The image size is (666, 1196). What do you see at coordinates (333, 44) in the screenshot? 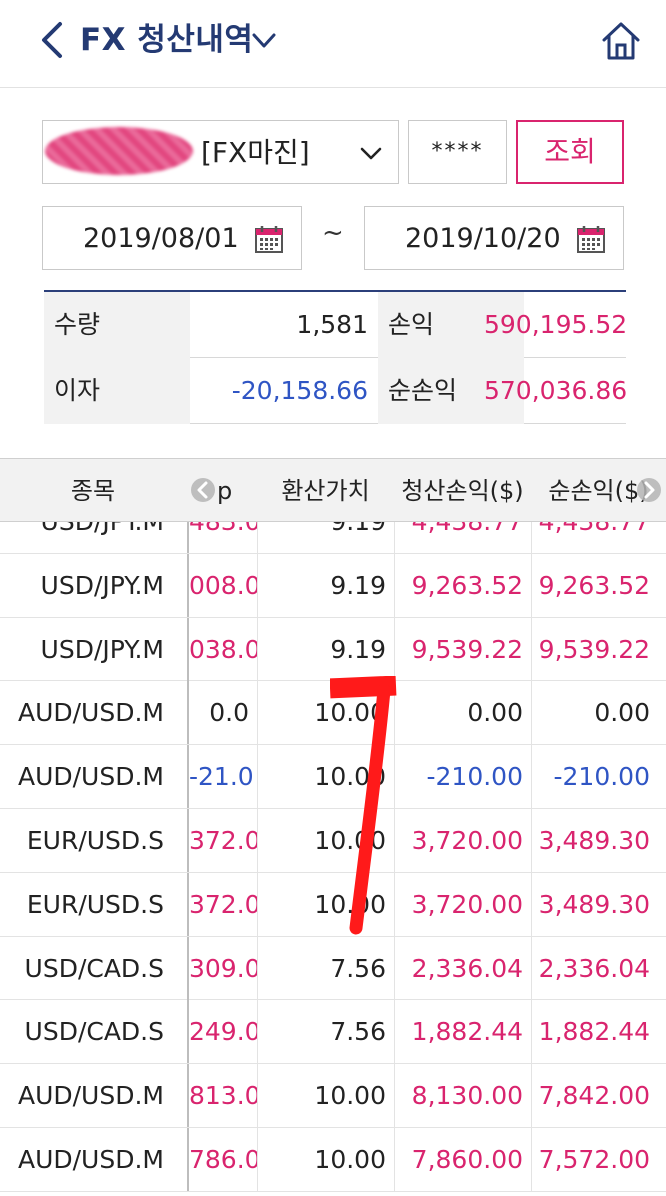
I see `app-header: FX 청산내역` at bounding box center [333, 44].